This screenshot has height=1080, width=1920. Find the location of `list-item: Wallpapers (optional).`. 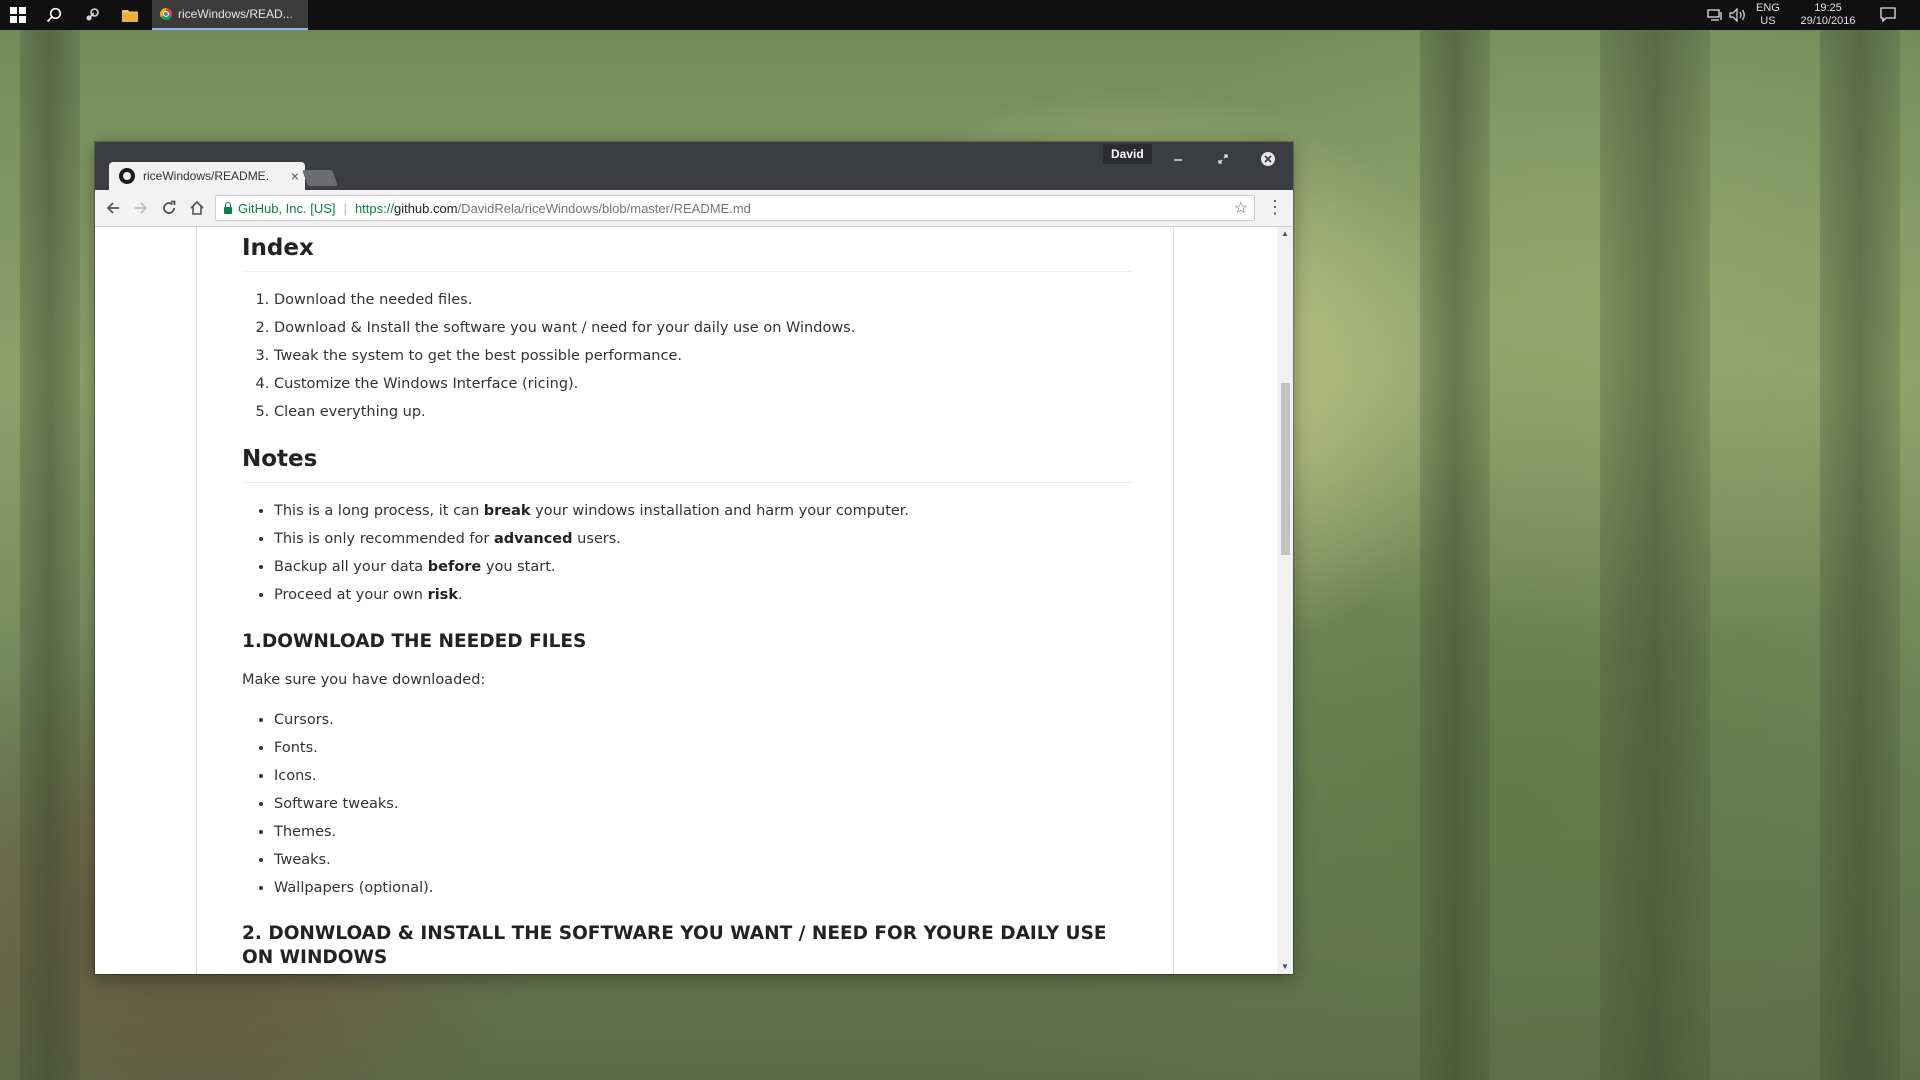

list-item: Wallpapers (optional). is located at coordinates (703, 888).